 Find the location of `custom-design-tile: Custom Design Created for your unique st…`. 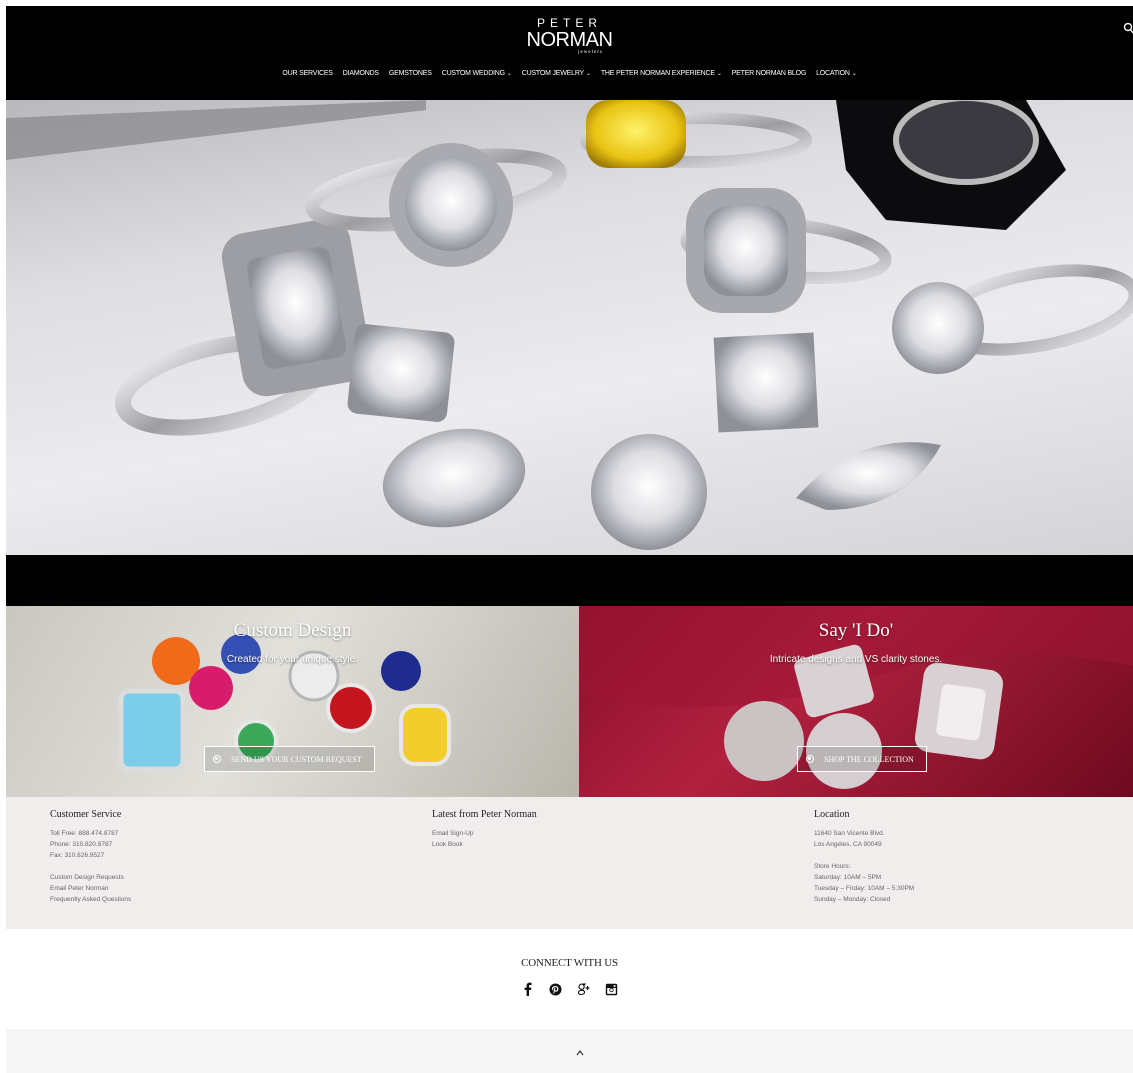

custom-design-tile: Custom Design Created for your unique st… is located at coordinates (292, 701).